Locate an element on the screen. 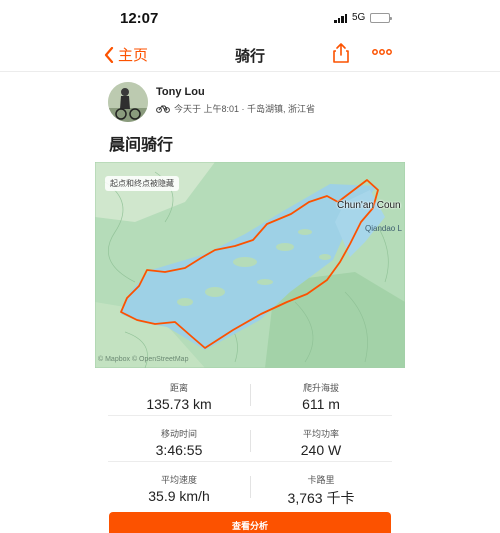 This screenshot has width=500, height=533. map-lake-label: Qiandao L is located at coordinates (383, 228).